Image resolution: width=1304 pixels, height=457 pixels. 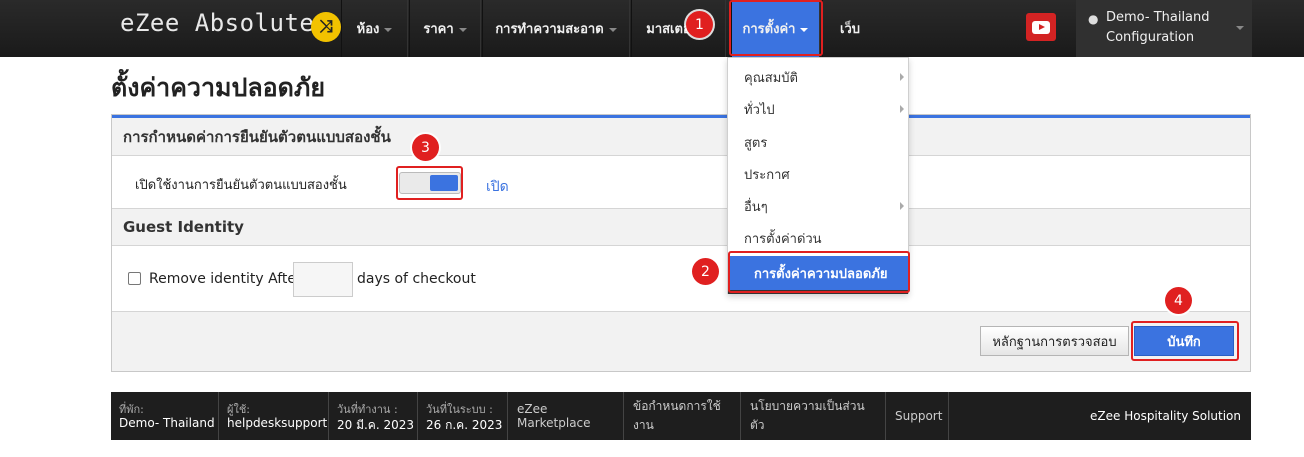 I want to click on remove-identity-label: Remove identity After, so click(x=225, y=279).